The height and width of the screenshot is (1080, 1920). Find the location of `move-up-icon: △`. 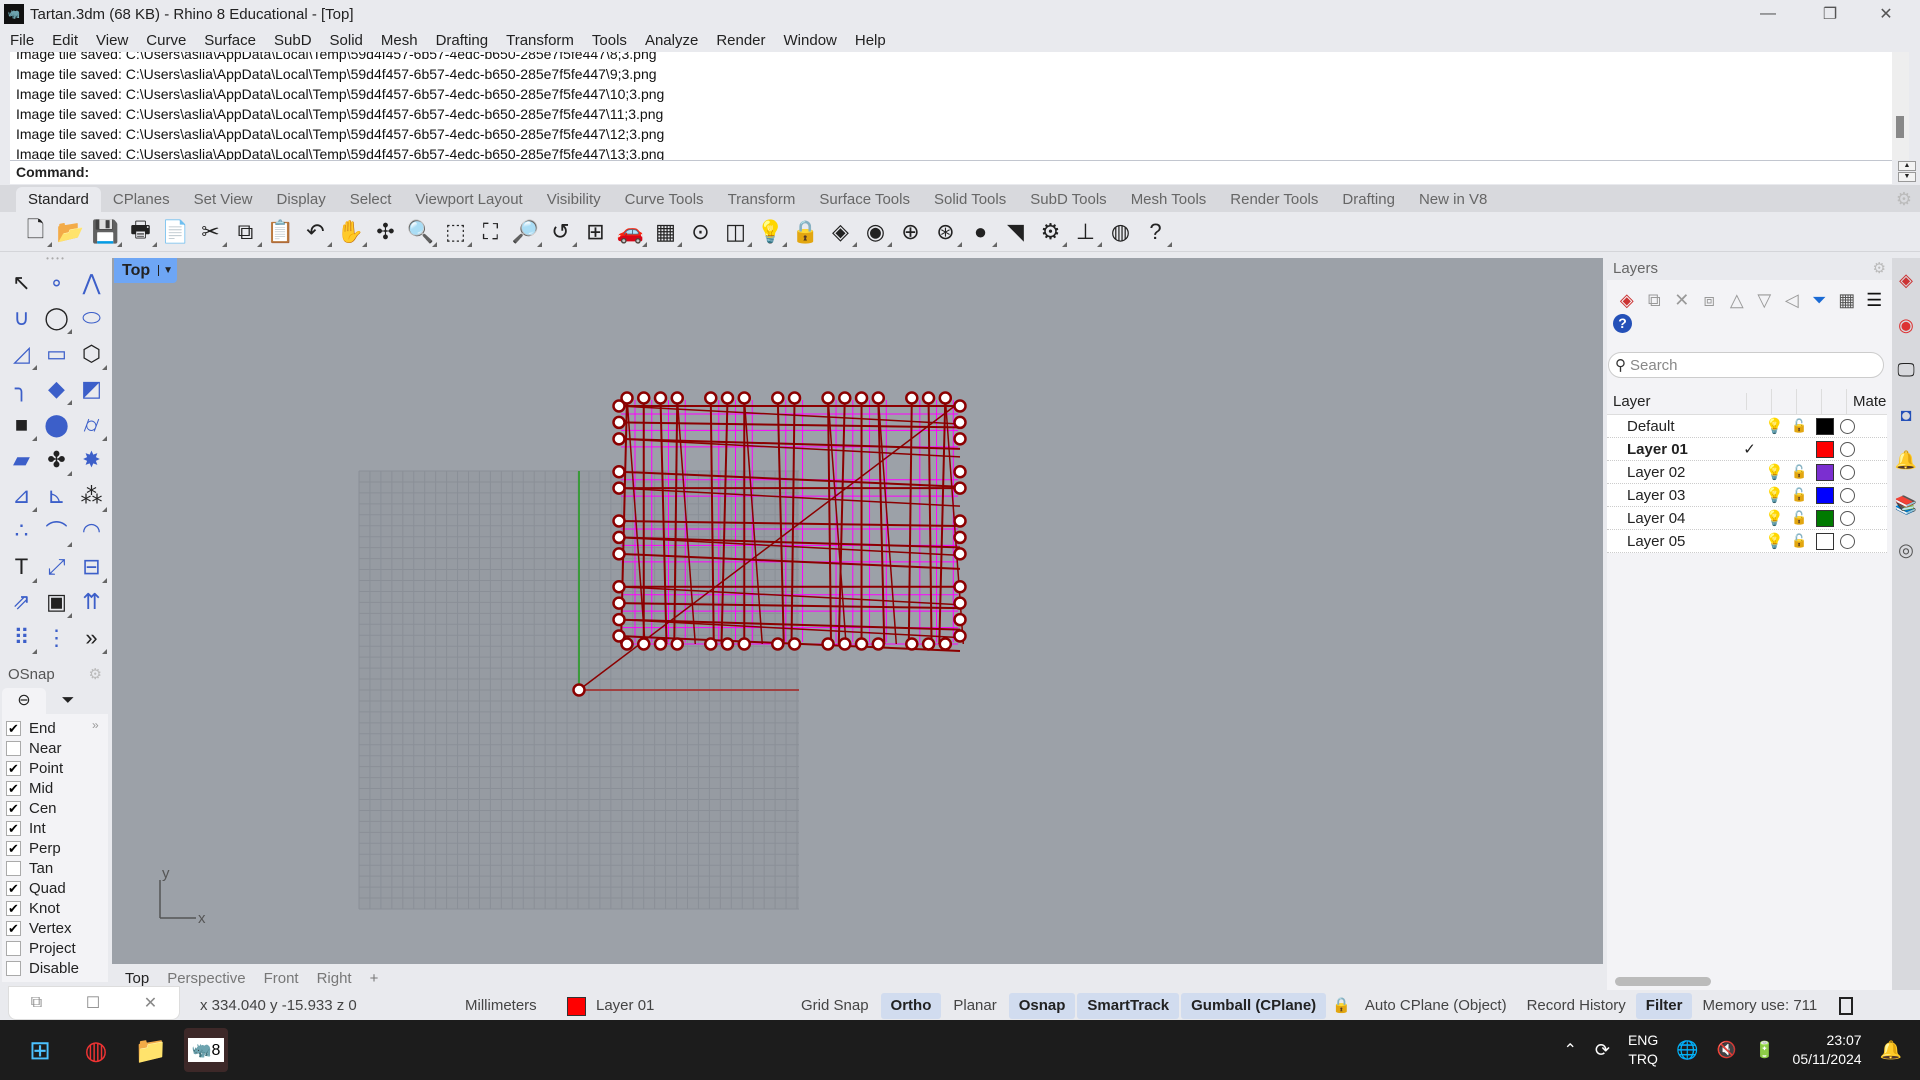

move-up-icon: △ is located at coordinates (1737, 300).